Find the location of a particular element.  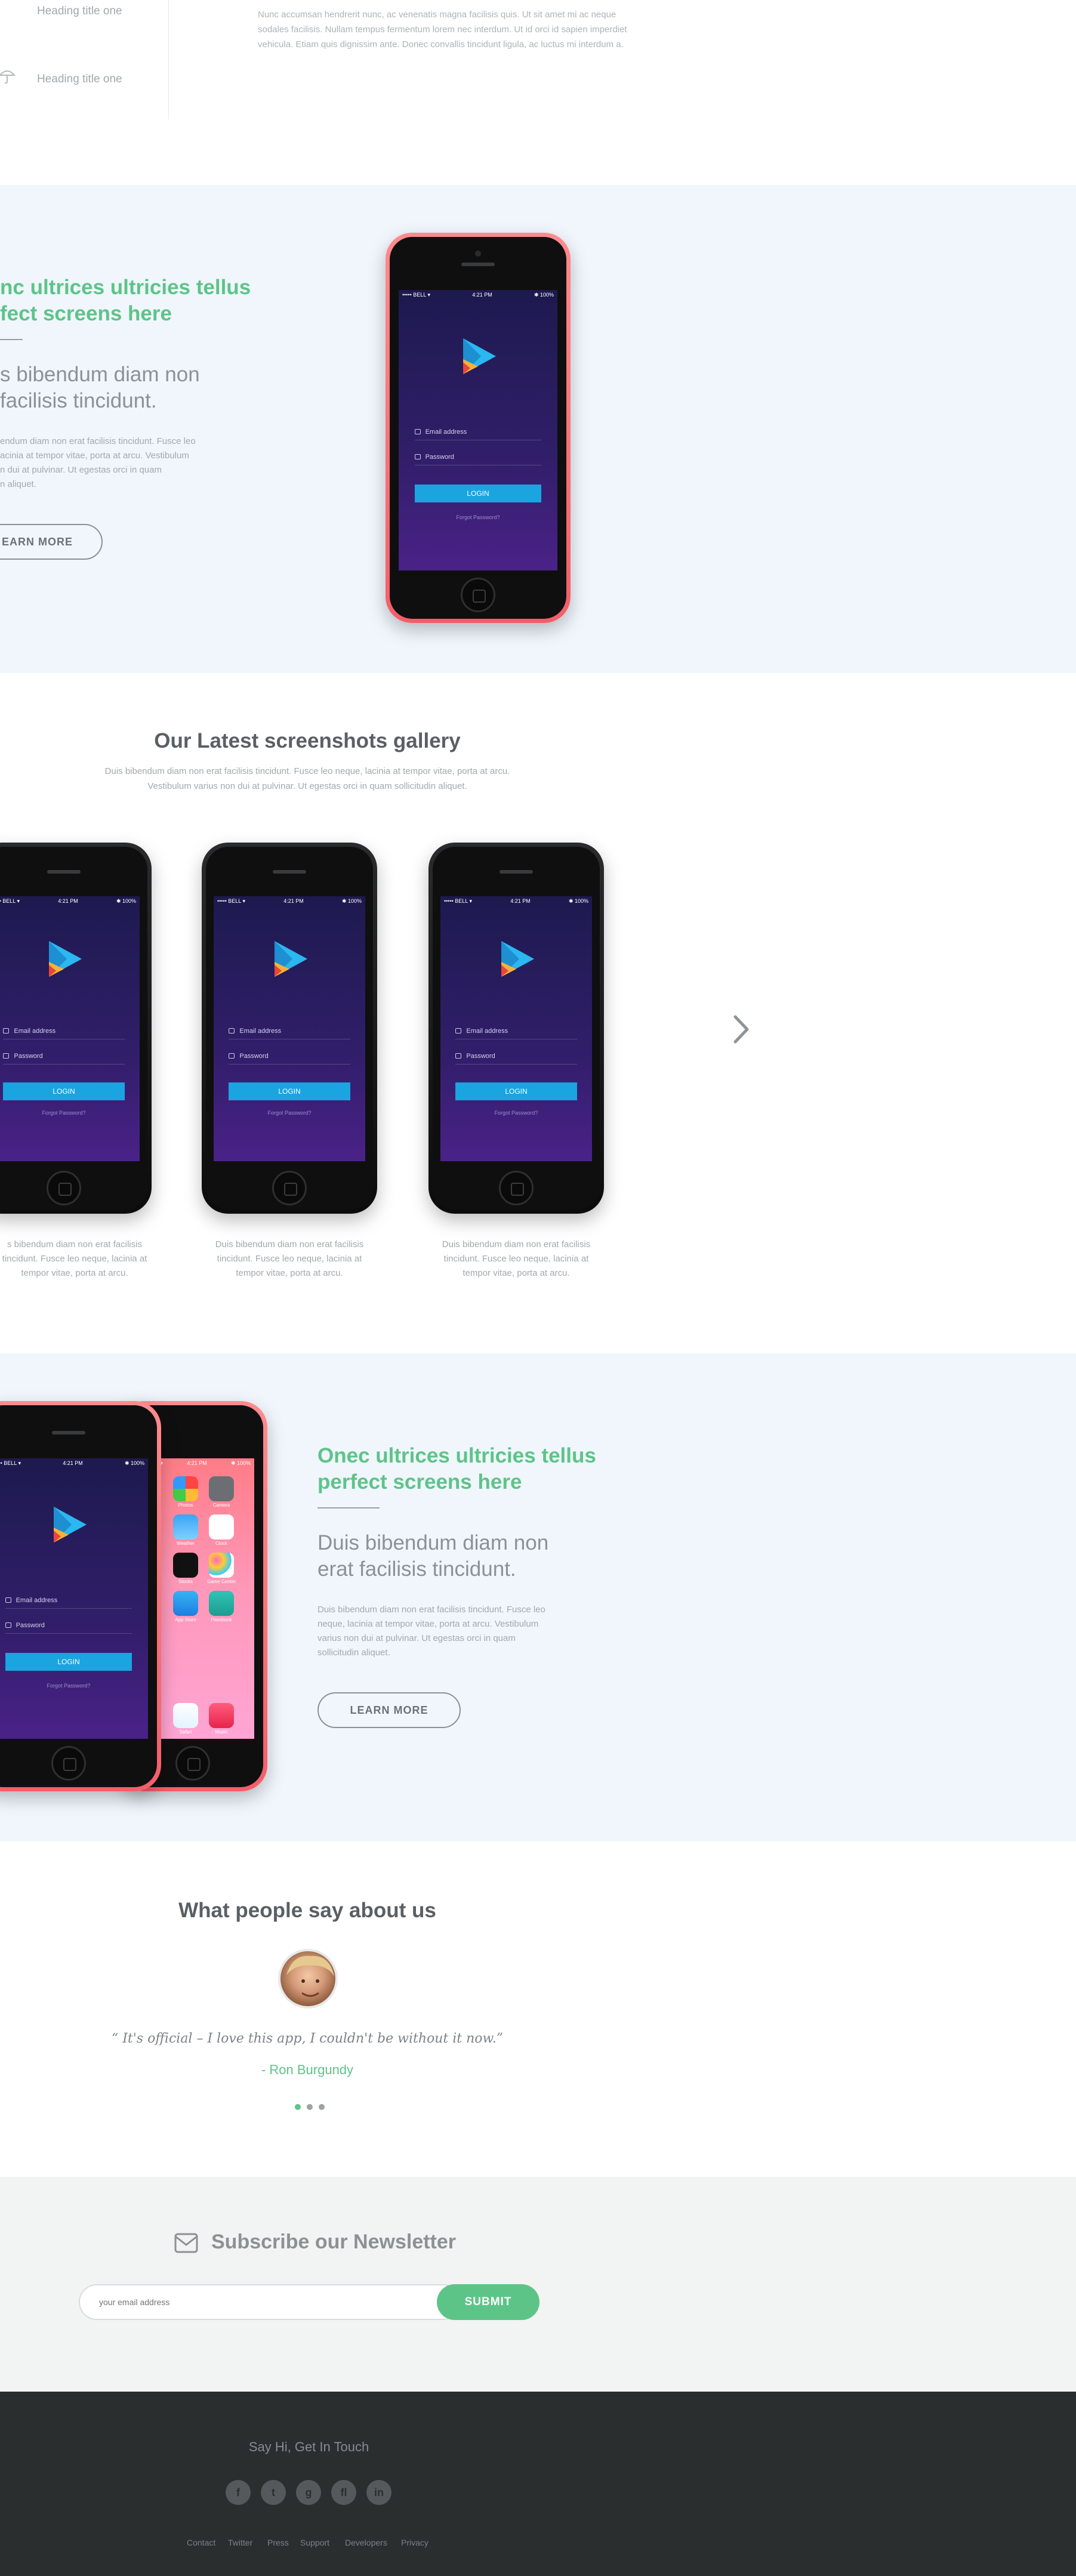

feature-tab-1: Heading title one is located at coordinates (80, 11).